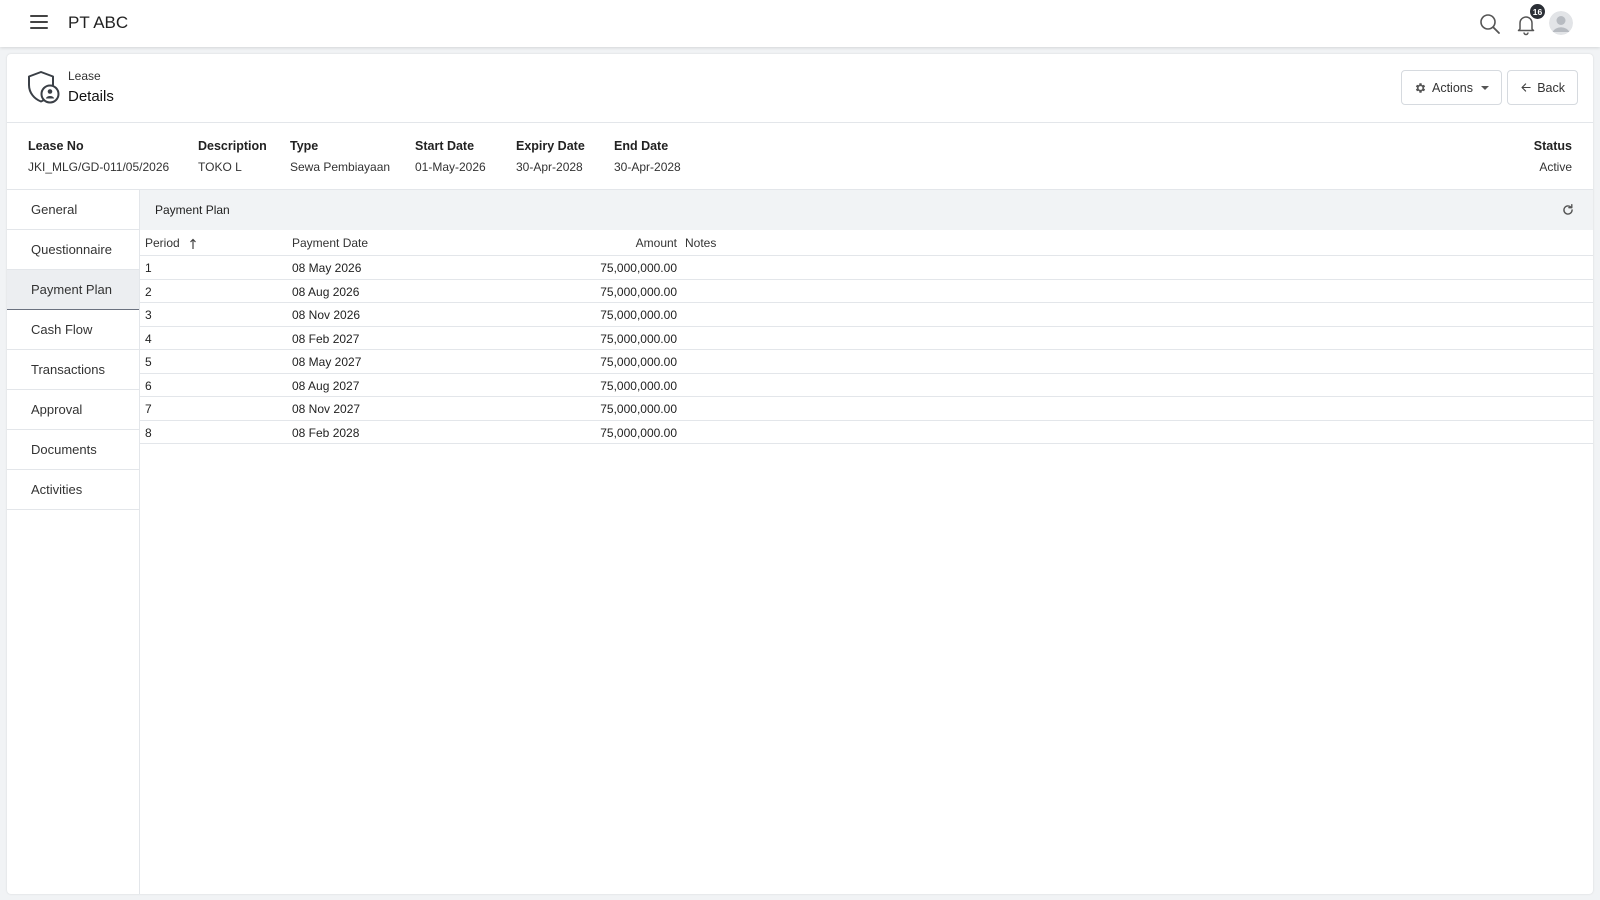 This screenshot has height=900, width=1600. I want to click on card-header: Lease Details Actions Back, so click(800, 88).